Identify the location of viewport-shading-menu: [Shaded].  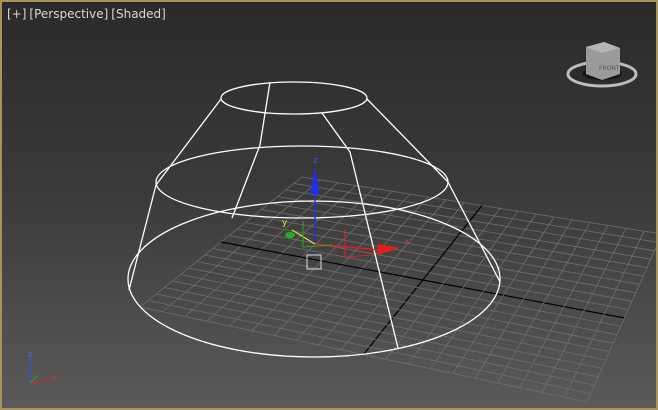
(138, 14).